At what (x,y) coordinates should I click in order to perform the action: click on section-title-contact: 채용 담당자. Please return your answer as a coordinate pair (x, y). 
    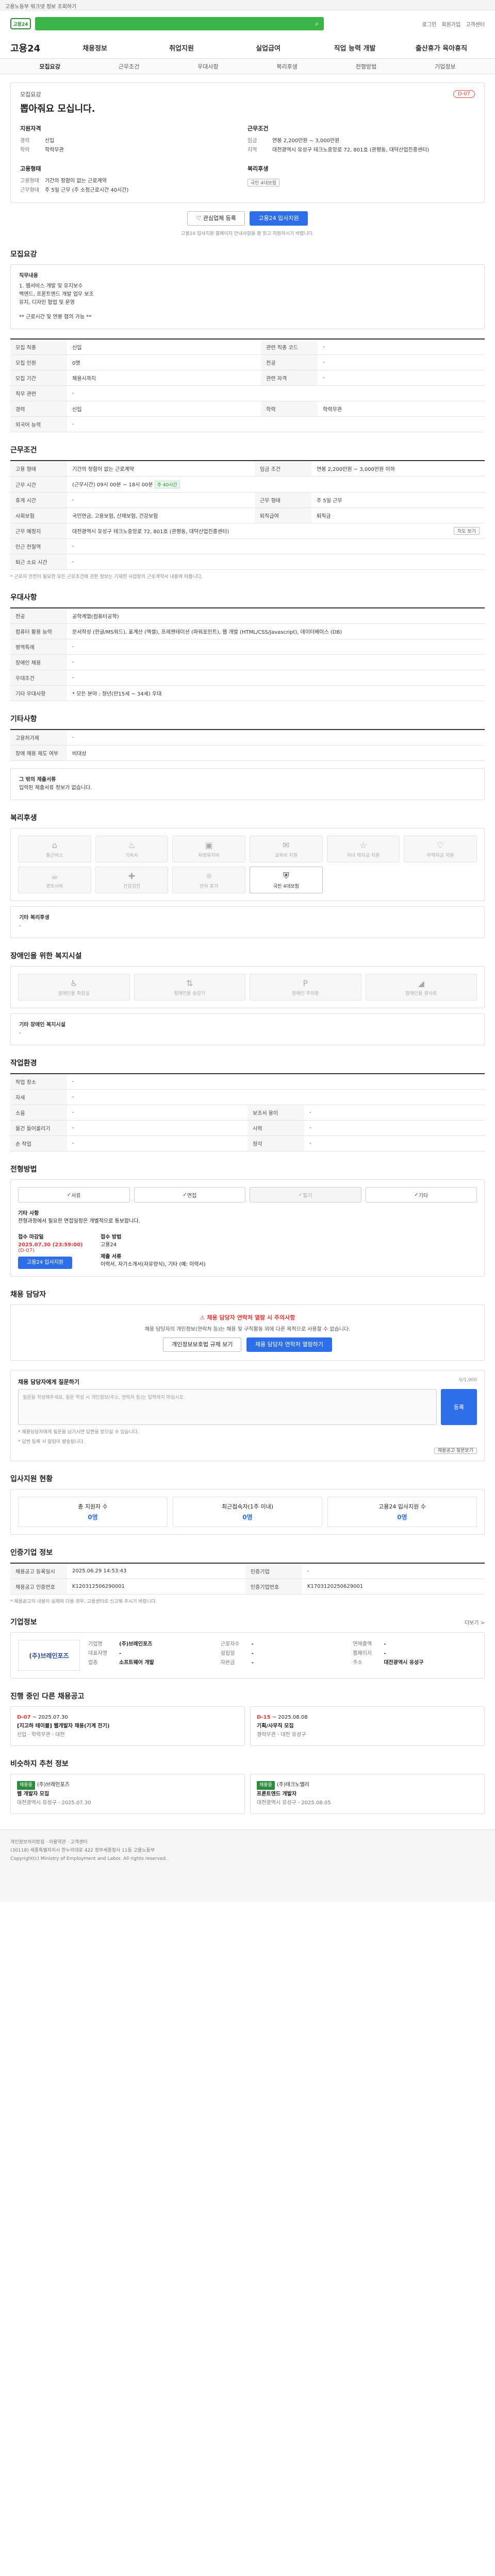
    Looking at the image, I should click on (28, 1295).